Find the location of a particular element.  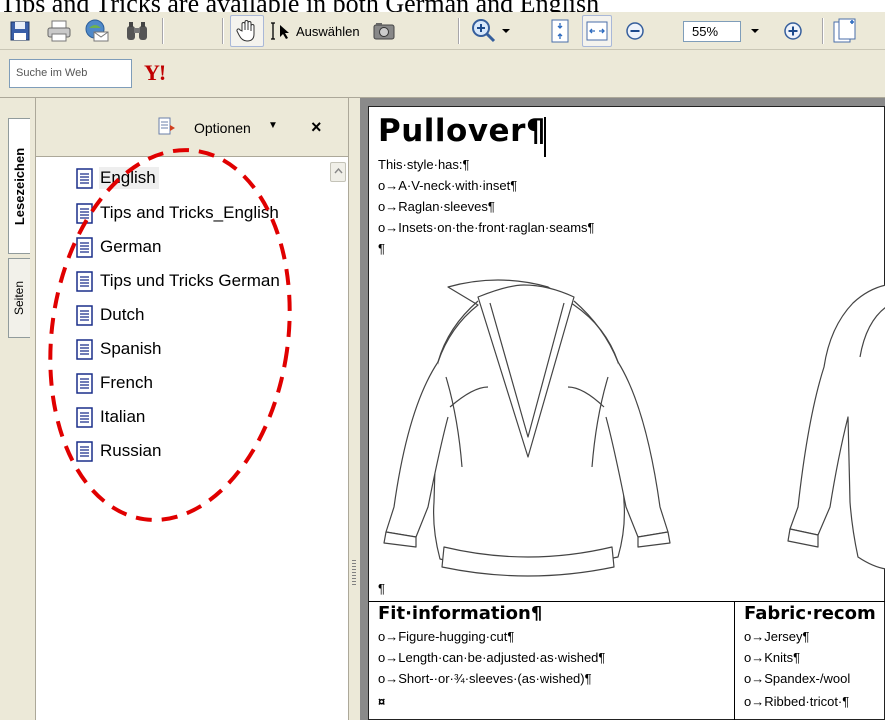

text-cursor is located at coordinates (545, 137).